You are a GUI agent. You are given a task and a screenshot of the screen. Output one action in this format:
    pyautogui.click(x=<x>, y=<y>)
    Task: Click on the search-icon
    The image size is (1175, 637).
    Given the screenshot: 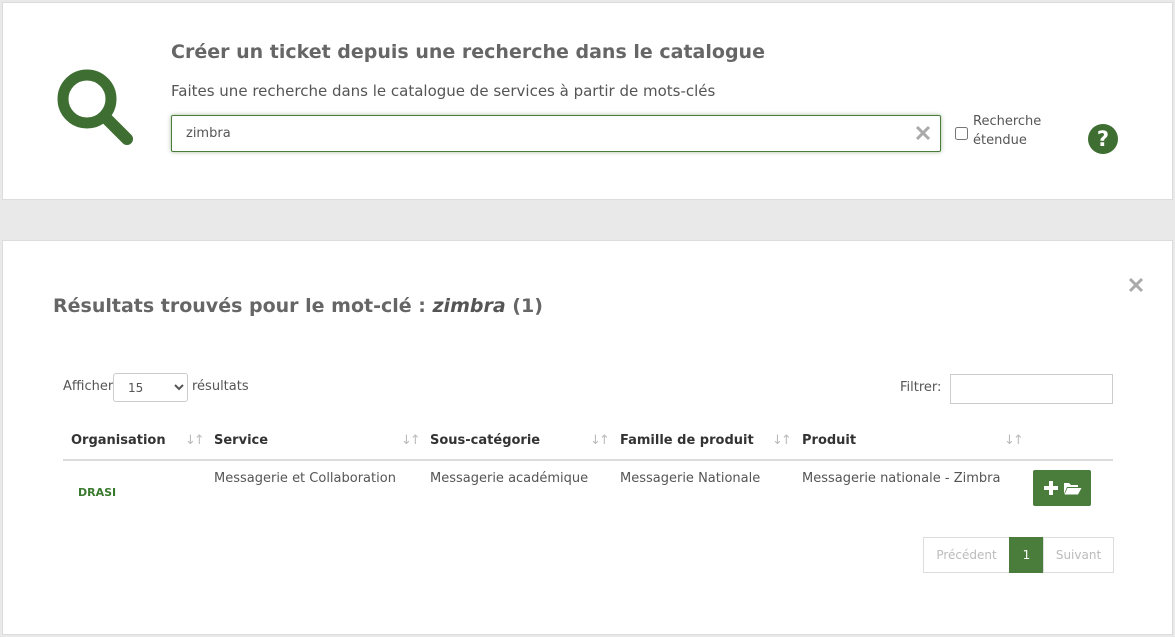 What is the action you would take?
    pyautogui.click(x=95, y=107)
    